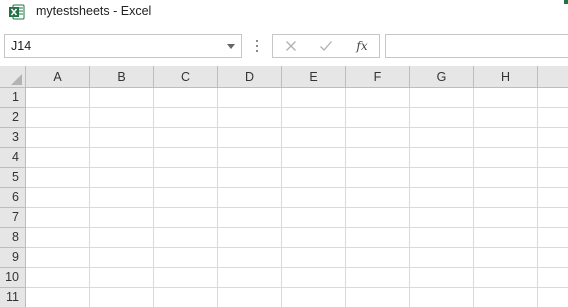 The width and height of the screenshot is (568, 307). I want to click on formula-bar-grip-icon, so click(257, 46).